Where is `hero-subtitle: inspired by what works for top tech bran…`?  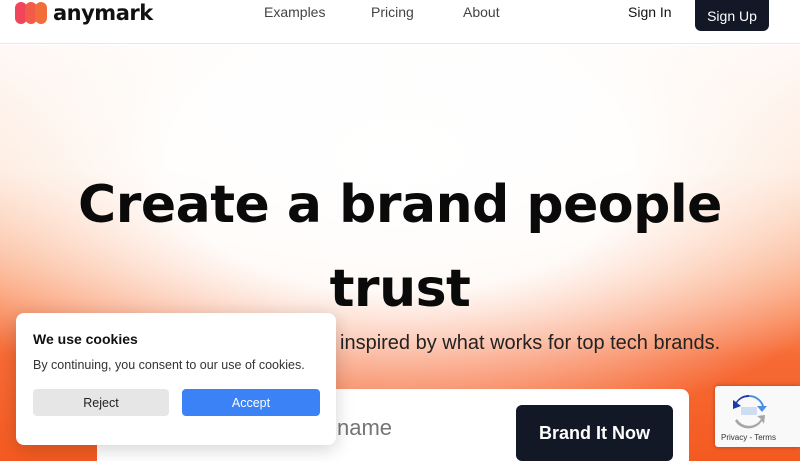 hero-subtitle: inspired by what works for top tech bran… is located at coordinates (530, 343).